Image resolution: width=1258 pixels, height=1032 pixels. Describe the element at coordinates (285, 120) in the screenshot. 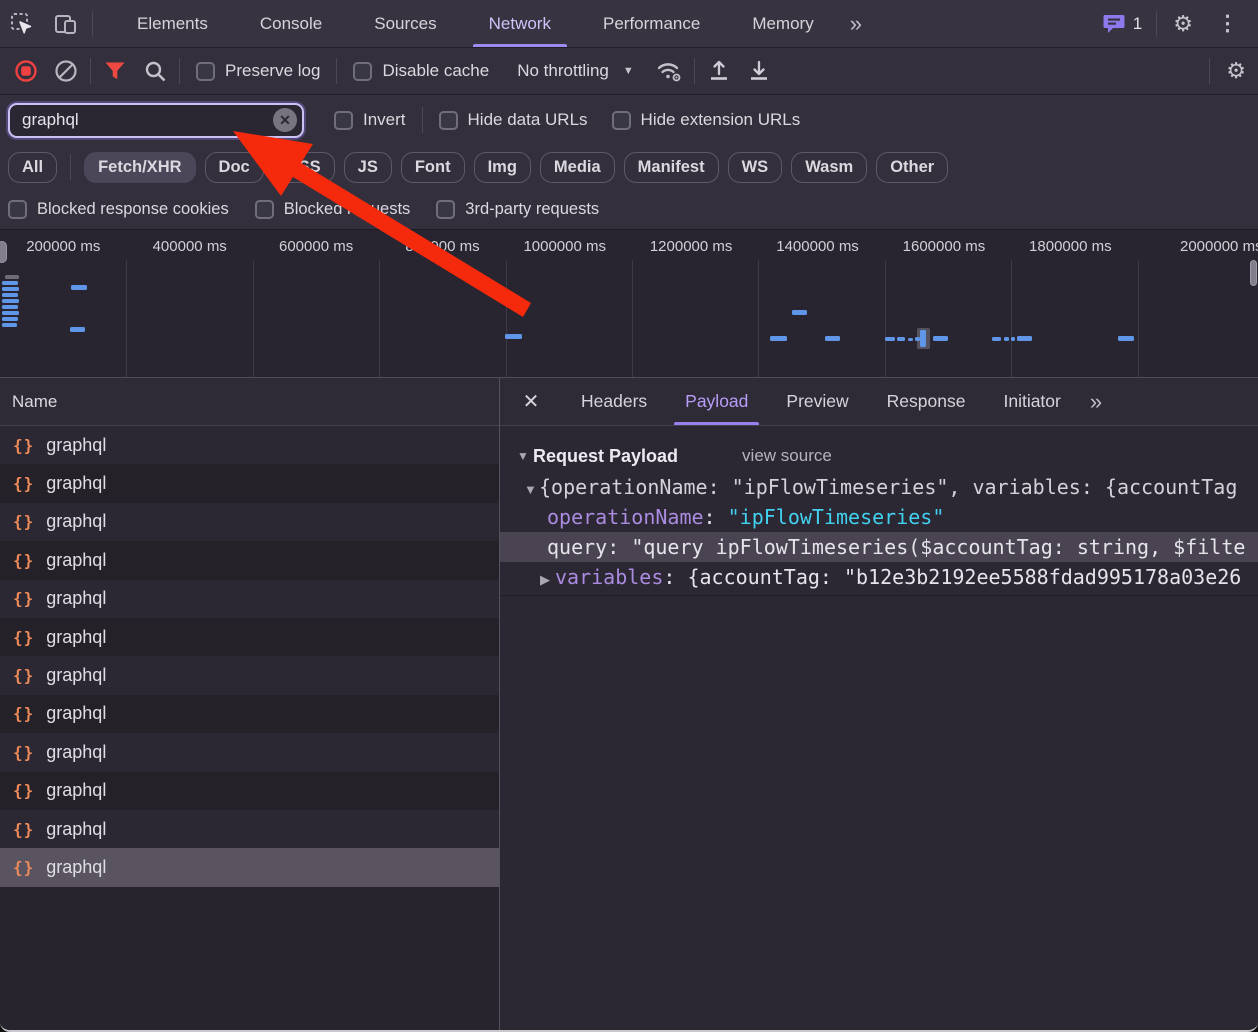

I see `clear-filter-icon: ✕` at that location.